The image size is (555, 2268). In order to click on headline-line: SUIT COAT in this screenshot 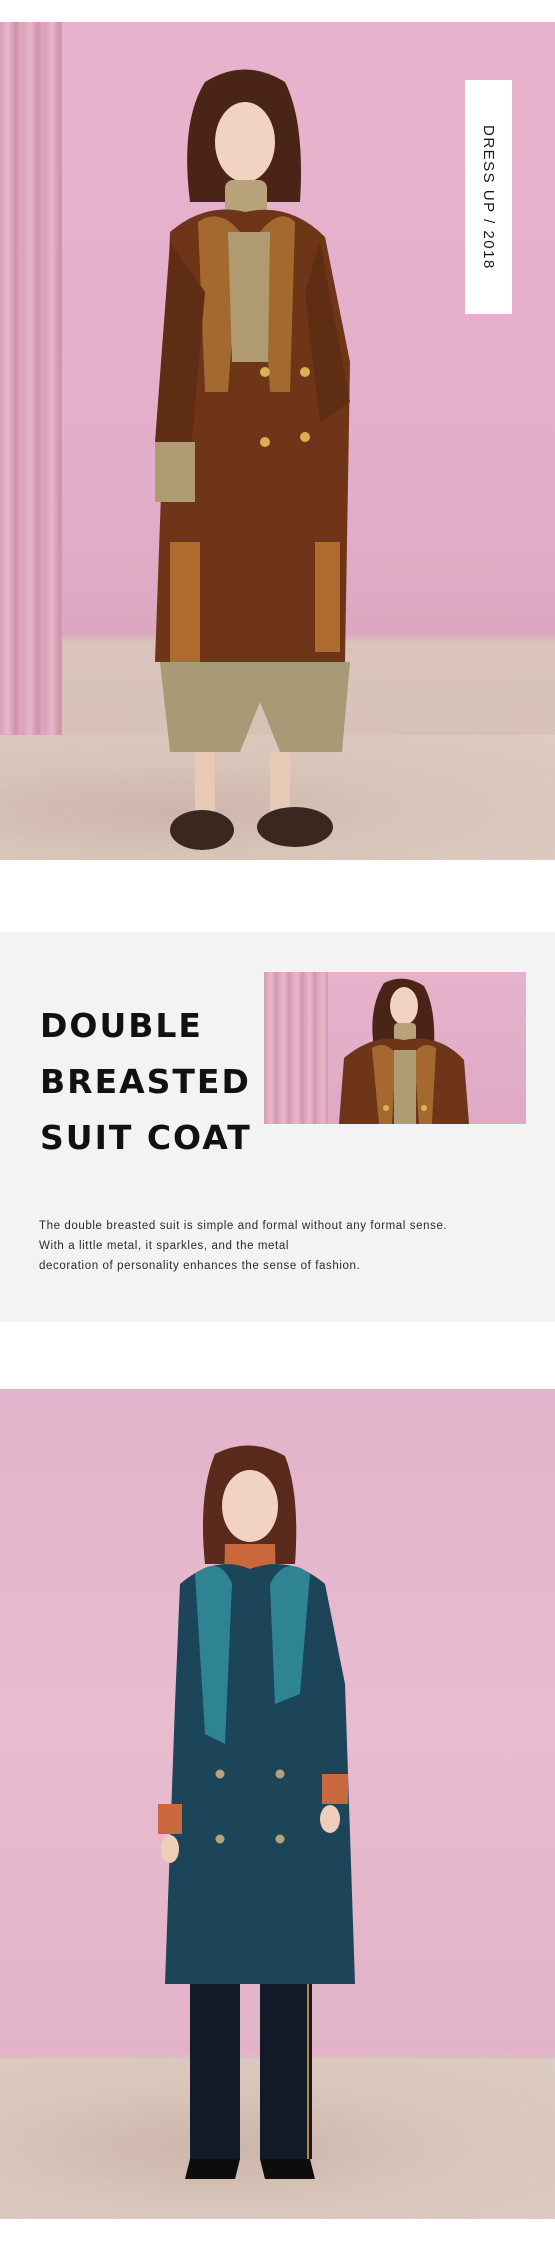, I will do `click(146, 1137)`.